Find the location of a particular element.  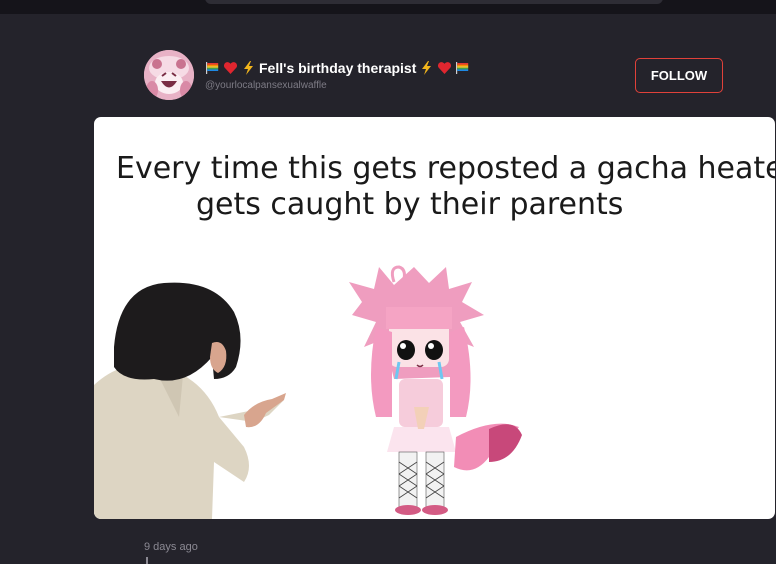

post-timestamp: 9 days ago is located at coordinates (171, 547).